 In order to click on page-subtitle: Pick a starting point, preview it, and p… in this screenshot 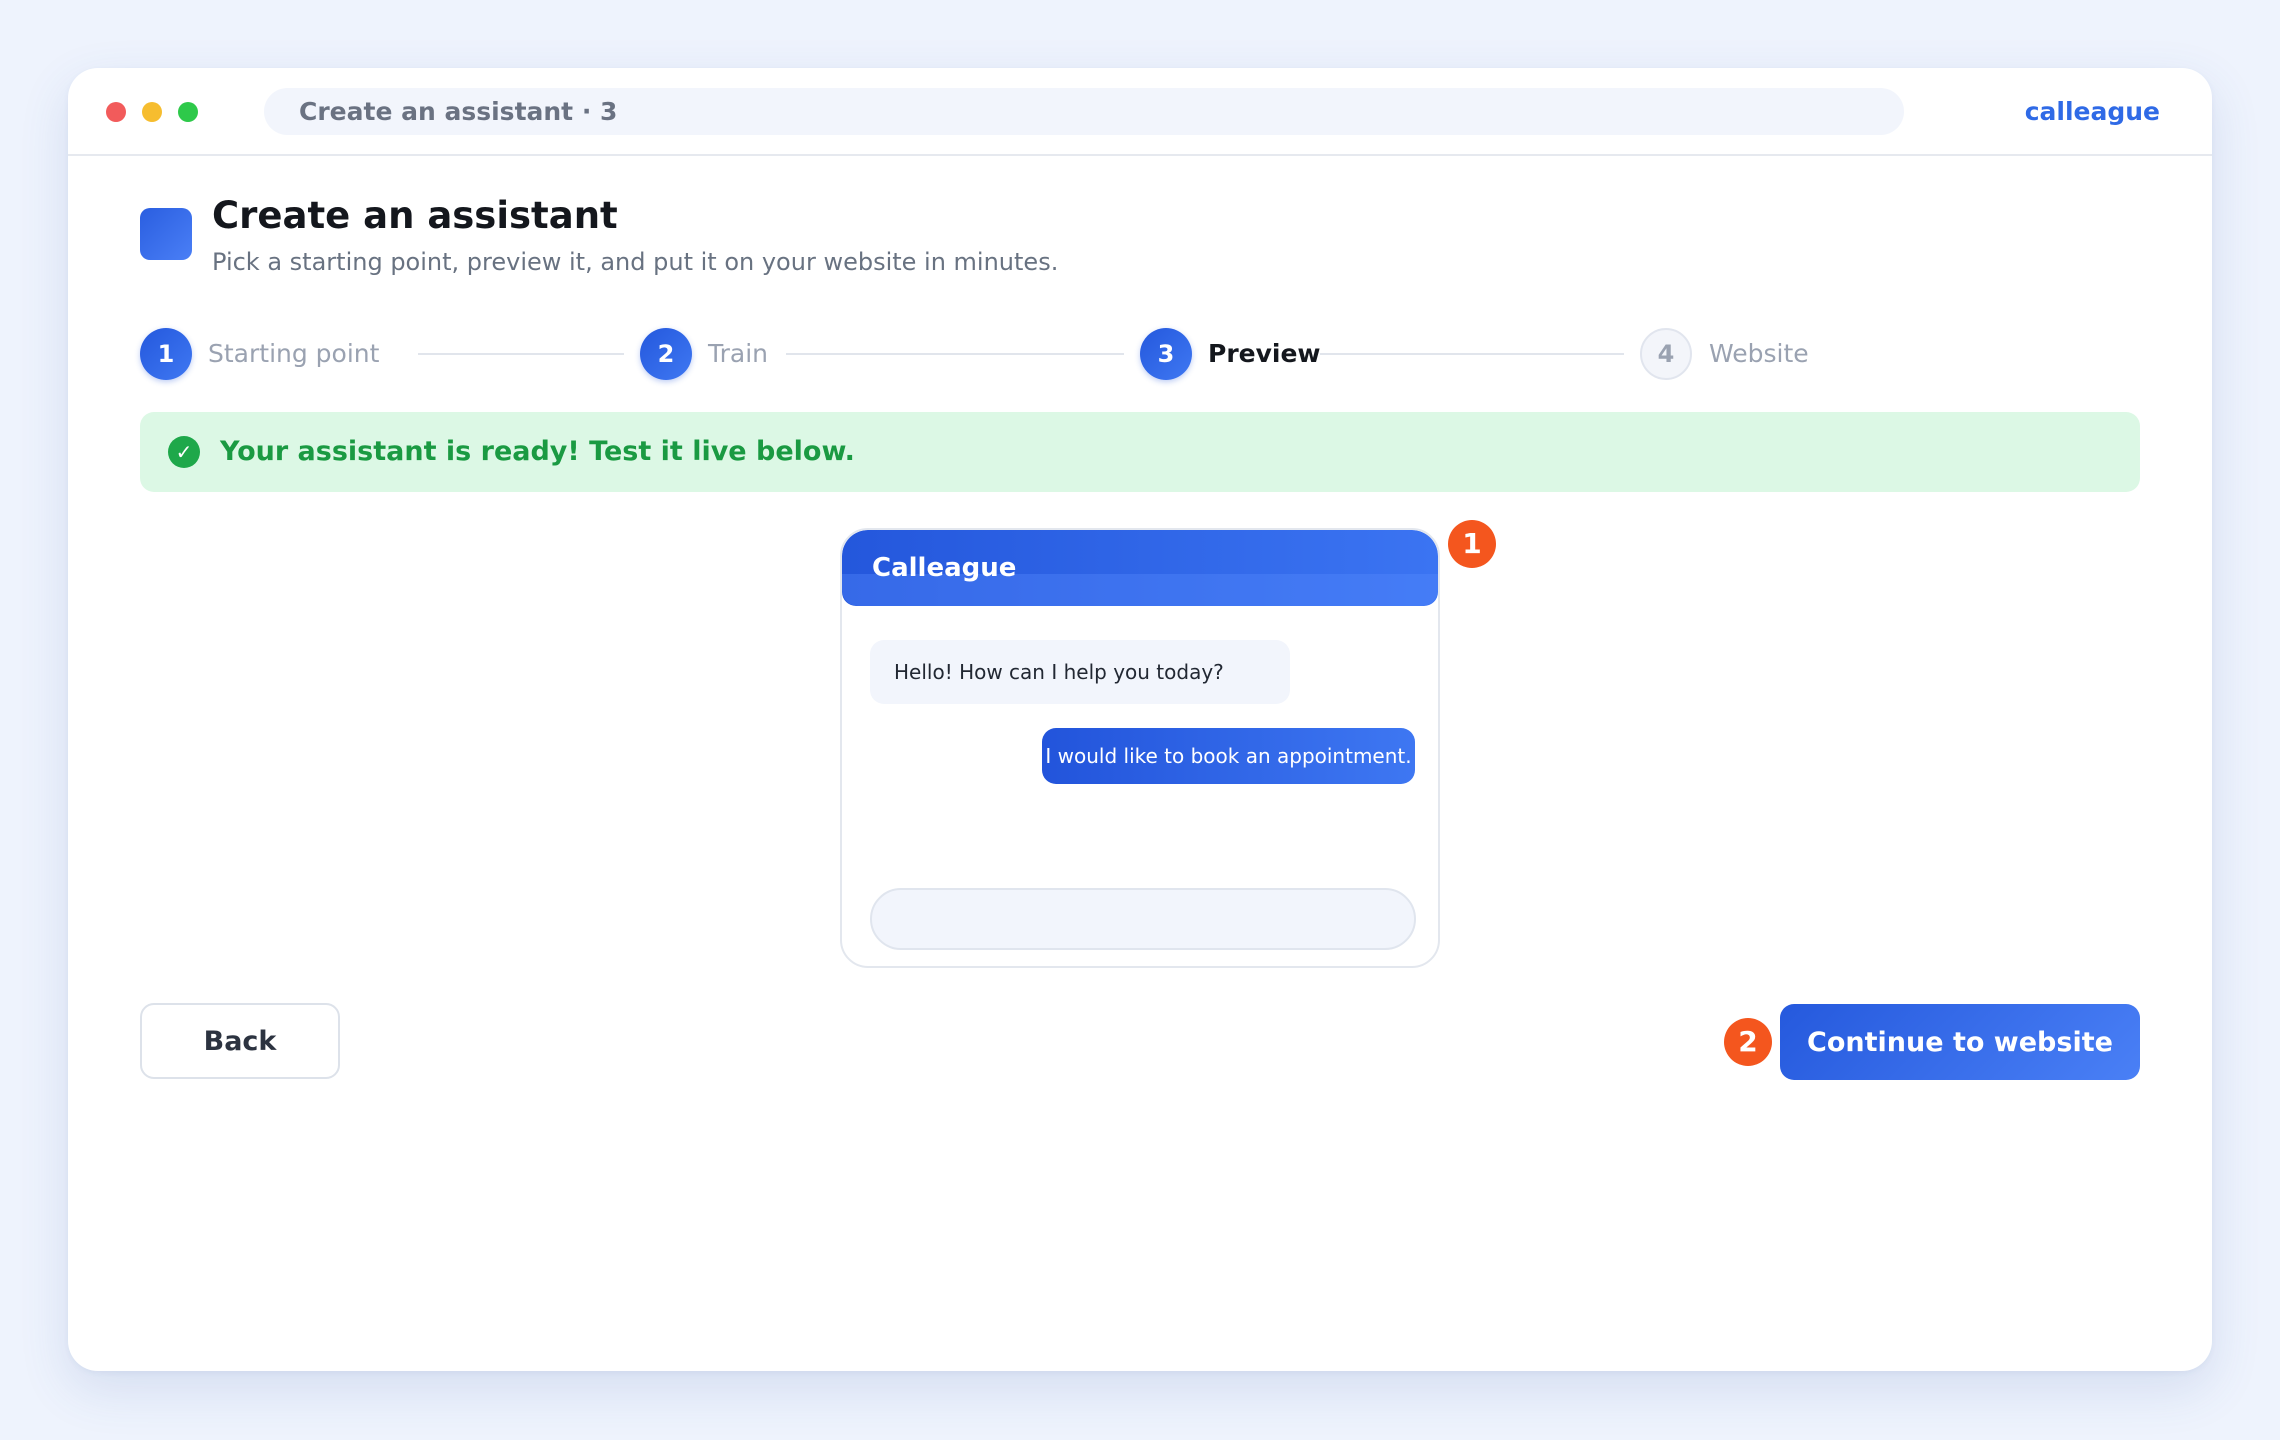, I will do `click(635, 262)`.